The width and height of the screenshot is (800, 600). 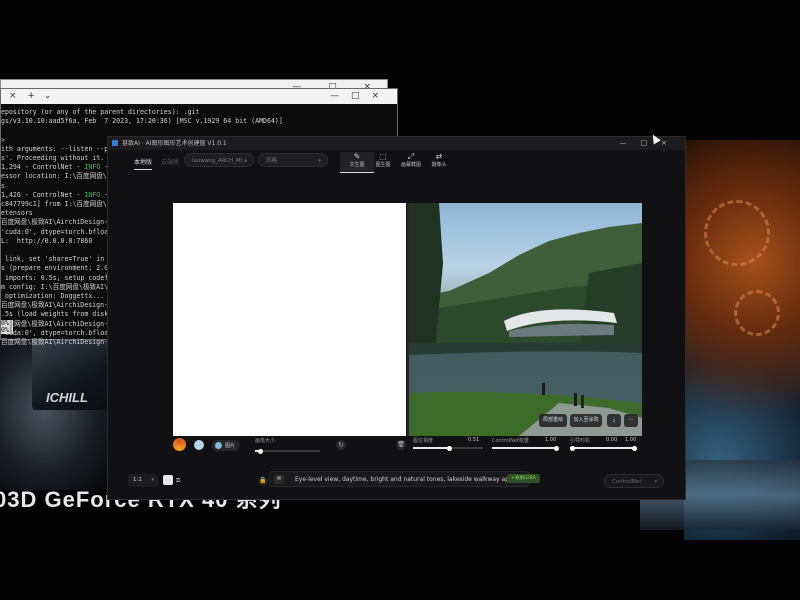 What do you see at coordinates (143, 163) in the screenshot?
I see `tab-local: 本地版` at bounding box center [143, 163].